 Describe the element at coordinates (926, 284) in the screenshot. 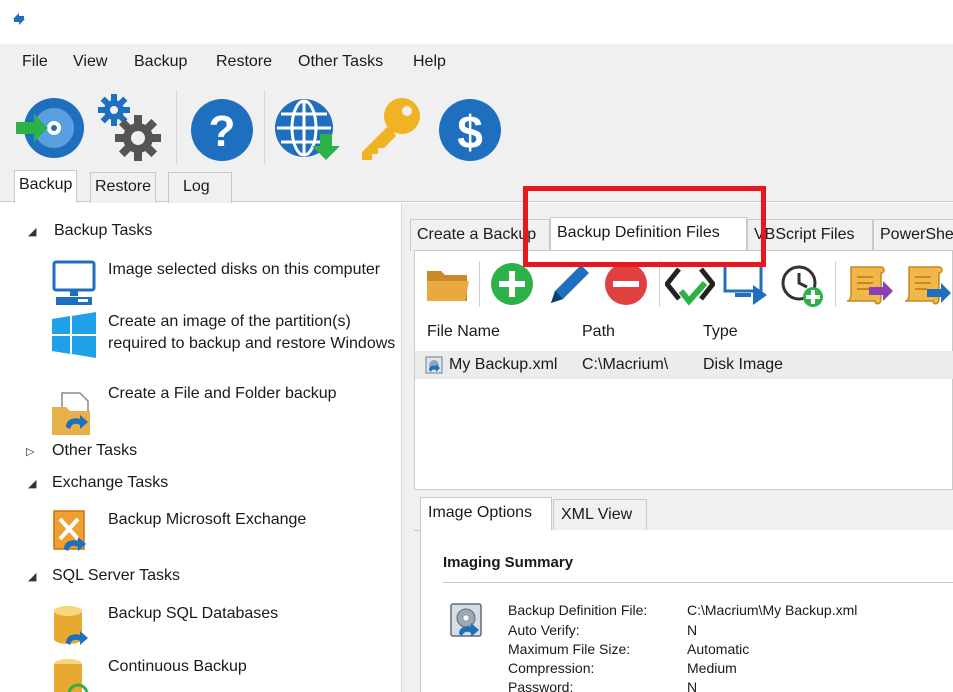

I see `script-ps-icon` at that location.